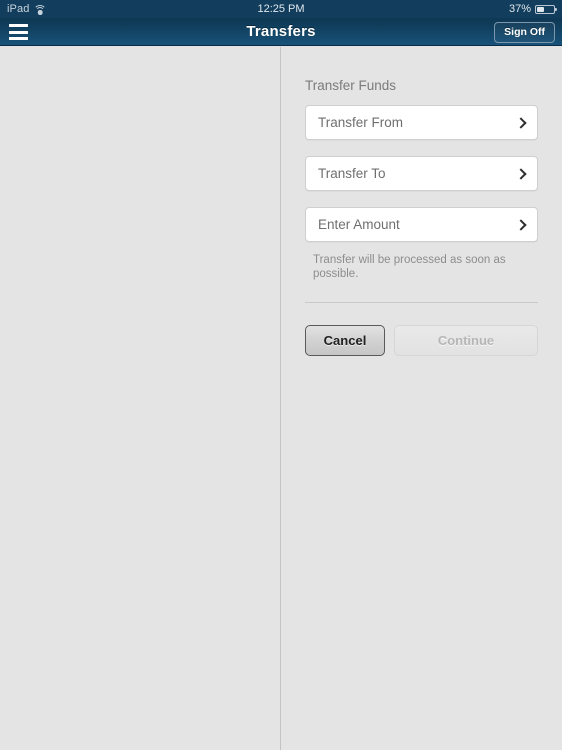 The image size is (562, 750). I want to click on transfer-from-field: Transfer From, so click(421, 122).